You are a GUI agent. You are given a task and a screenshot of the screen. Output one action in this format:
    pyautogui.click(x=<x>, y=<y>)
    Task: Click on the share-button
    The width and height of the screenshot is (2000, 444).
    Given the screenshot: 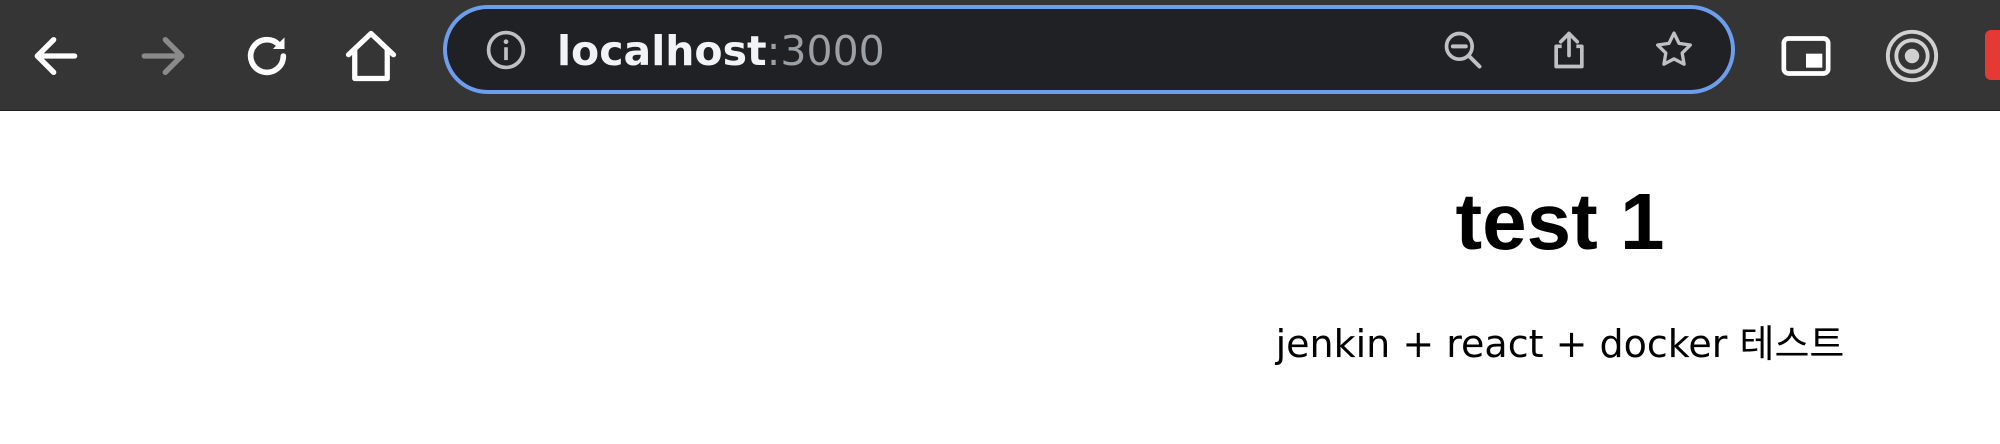 What is the action you would take?
    pyautogui.click(x=1569, y=50)
    